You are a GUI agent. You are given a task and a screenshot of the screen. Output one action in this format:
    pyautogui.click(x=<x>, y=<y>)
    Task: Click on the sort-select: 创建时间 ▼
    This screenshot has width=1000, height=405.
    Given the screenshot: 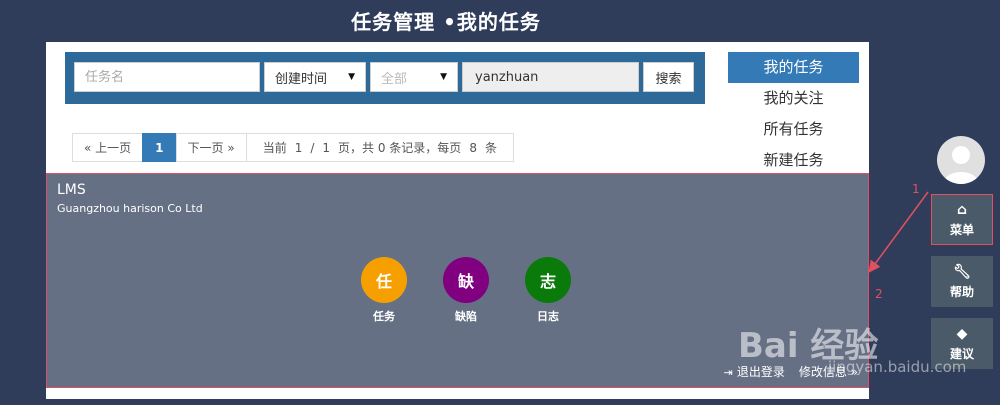 What is the action you would take?
    pyautogui.click(x=315, y=77)
    